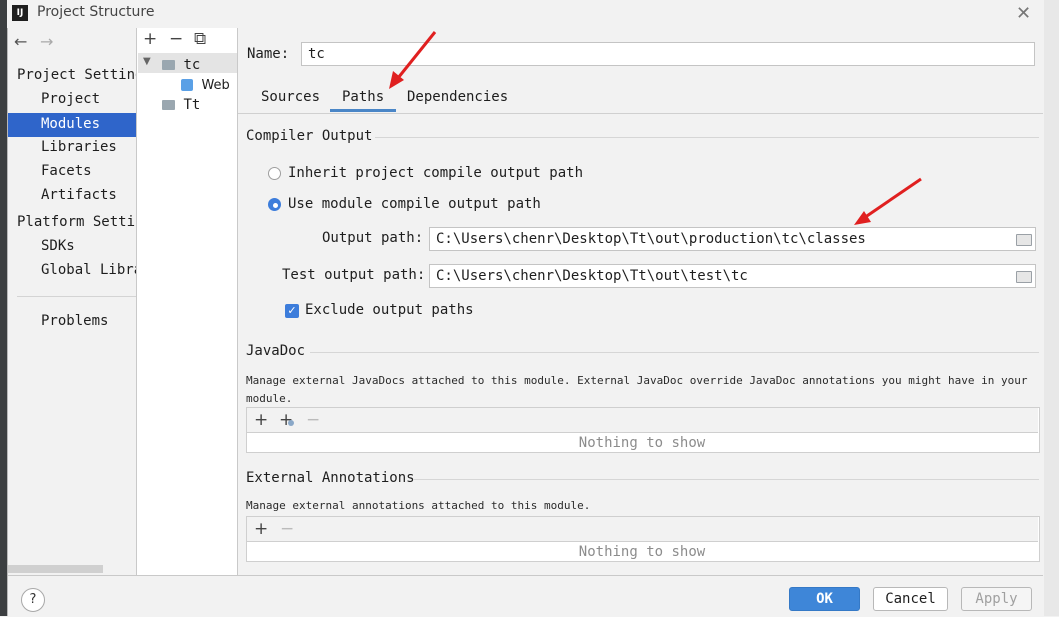  What do you see at coordinates (276, 351) in the screenshot?
I see `javadoc-title: JavaDoc` at bounding box center [276, 351].